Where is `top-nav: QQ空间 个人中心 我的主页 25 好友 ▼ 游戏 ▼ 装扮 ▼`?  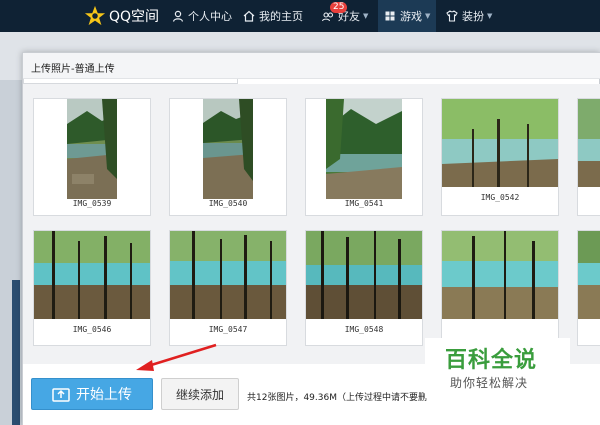 top-nav: QQ空间 个人中心 我的主页 25 好友 ▼ 游戏 ▼ 装扮 ▼ is located at coordinates (300, 16).